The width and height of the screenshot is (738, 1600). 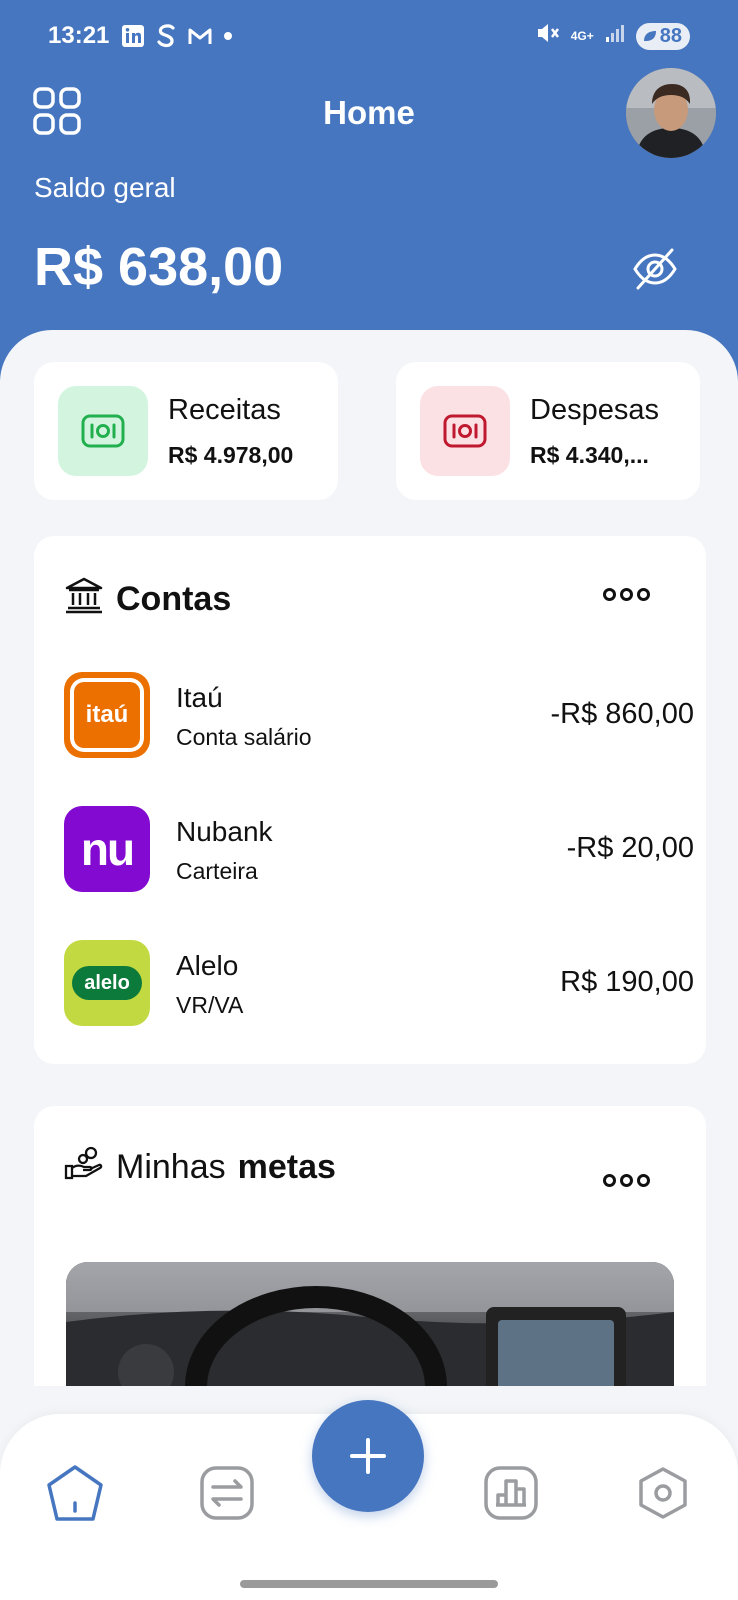 I want to click on account-row-itau: itaú Itaú Conta salário -R$ 860,00, so click(x=379, y=715).